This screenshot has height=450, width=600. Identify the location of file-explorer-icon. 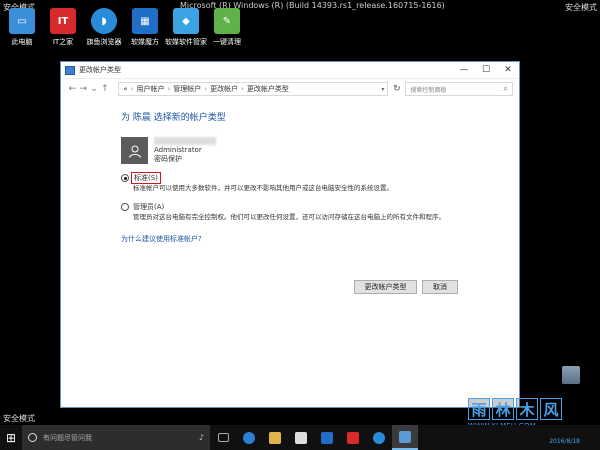
(275, 437).